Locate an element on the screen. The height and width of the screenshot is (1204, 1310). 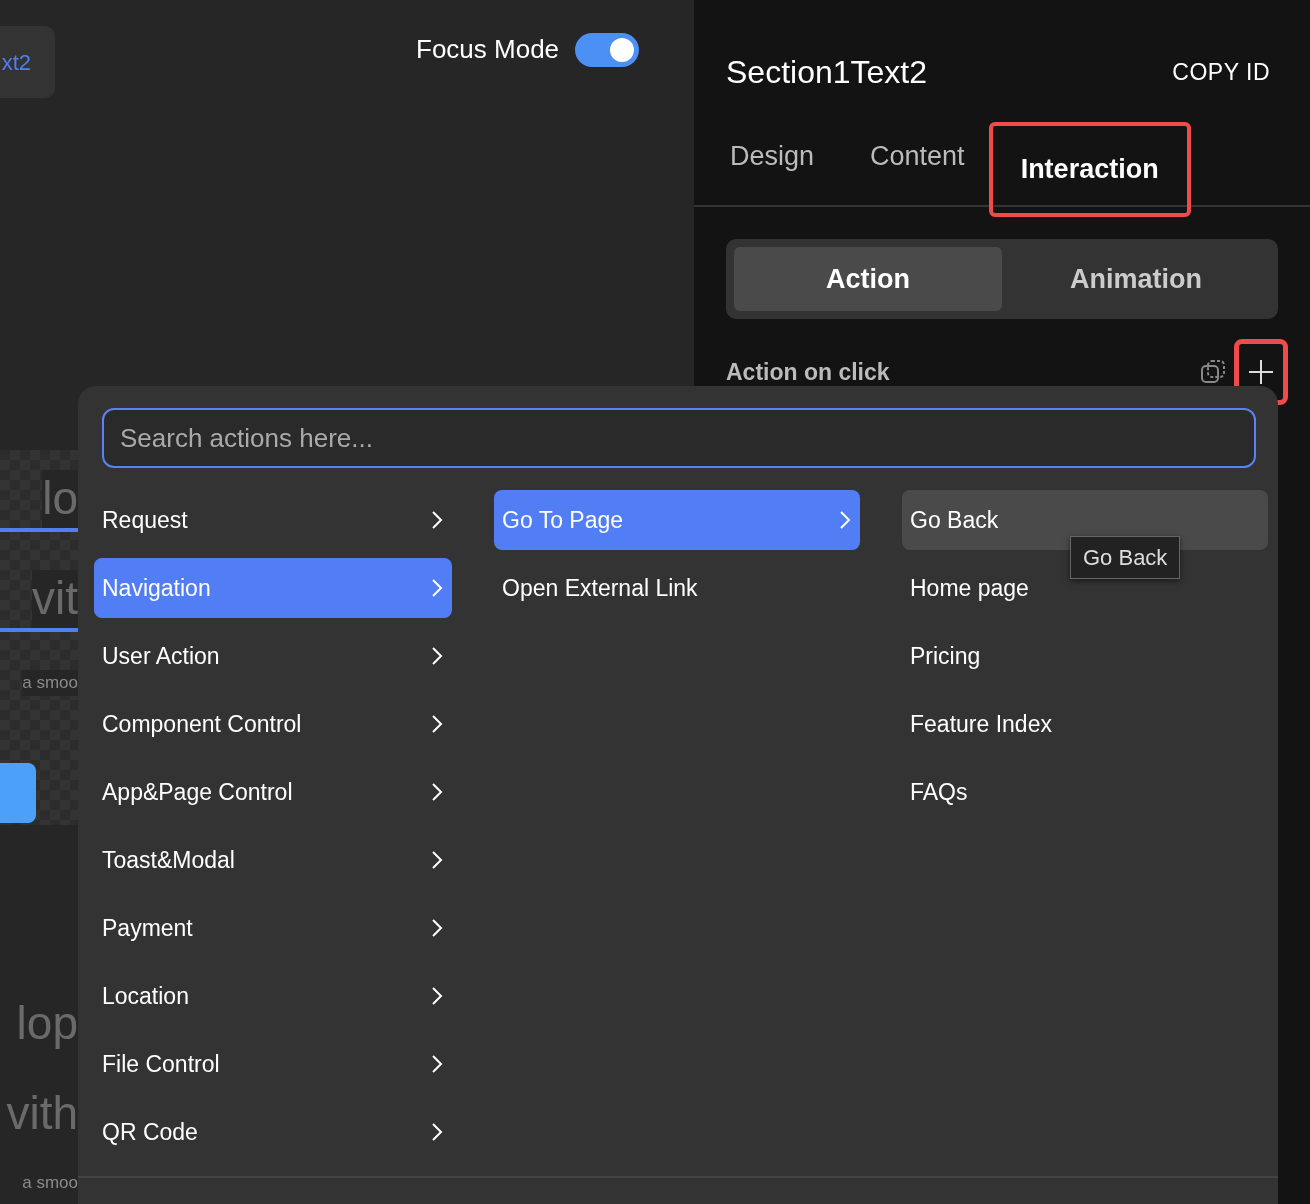
menu-item: User Action is located at coordinates (273, 656).